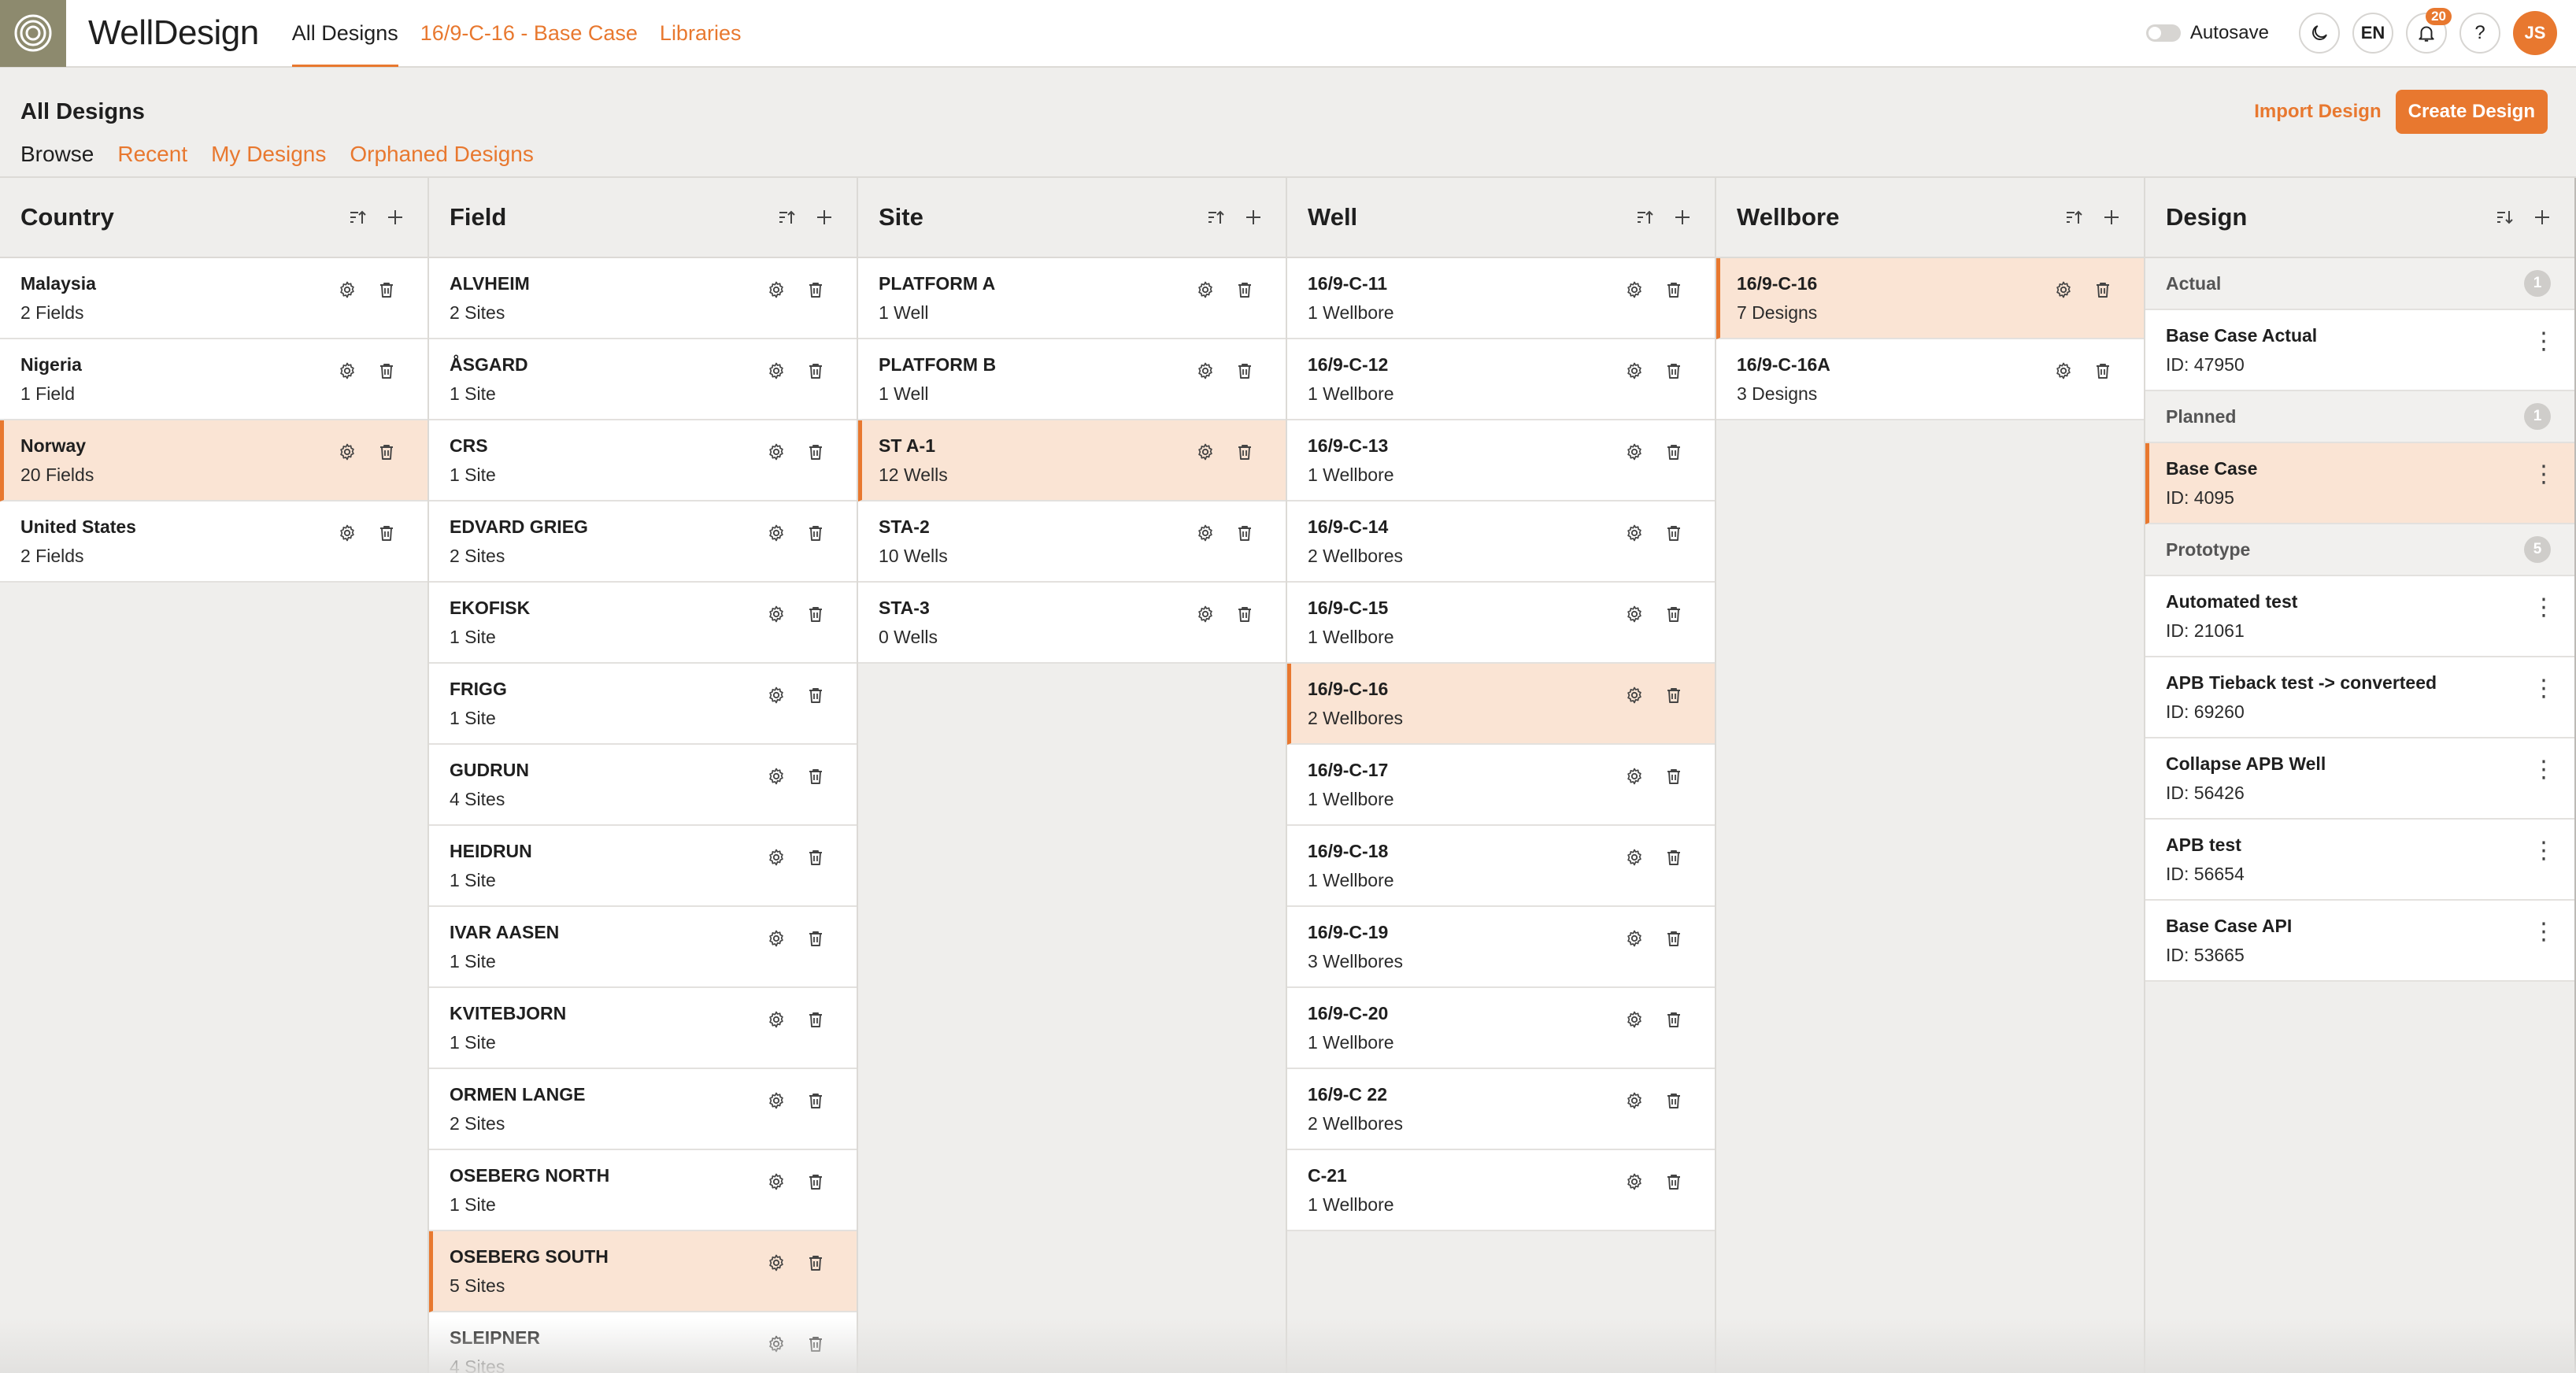 The width and height of the screenshot is (2576, 1373). What do you see at coordinates (2479, 33) in the screenshot?
I see `help-button: ?` at bounding box center [2479, 33].